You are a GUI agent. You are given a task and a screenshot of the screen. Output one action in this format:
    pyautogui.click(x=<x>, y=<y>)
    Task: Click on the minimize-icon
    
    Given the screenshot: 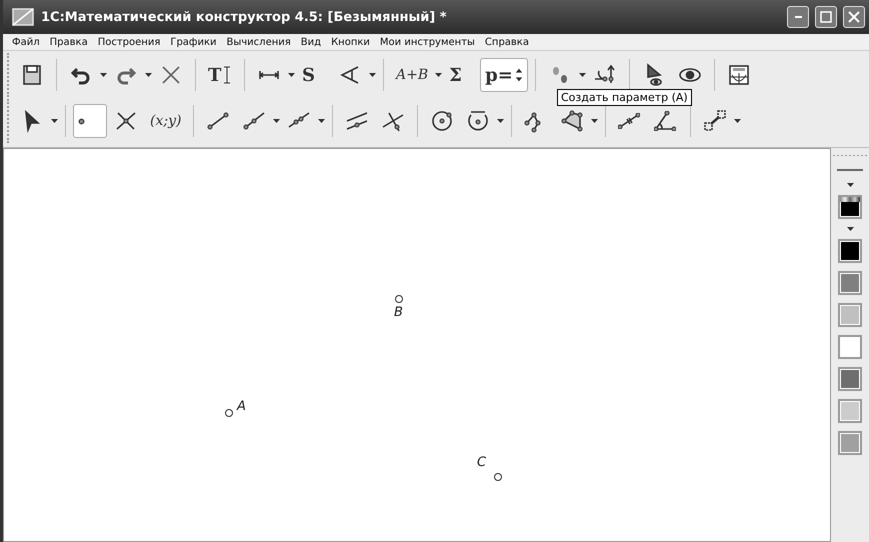 What is the action you would take?
    pyautogui.click(x=798, y=17)
    